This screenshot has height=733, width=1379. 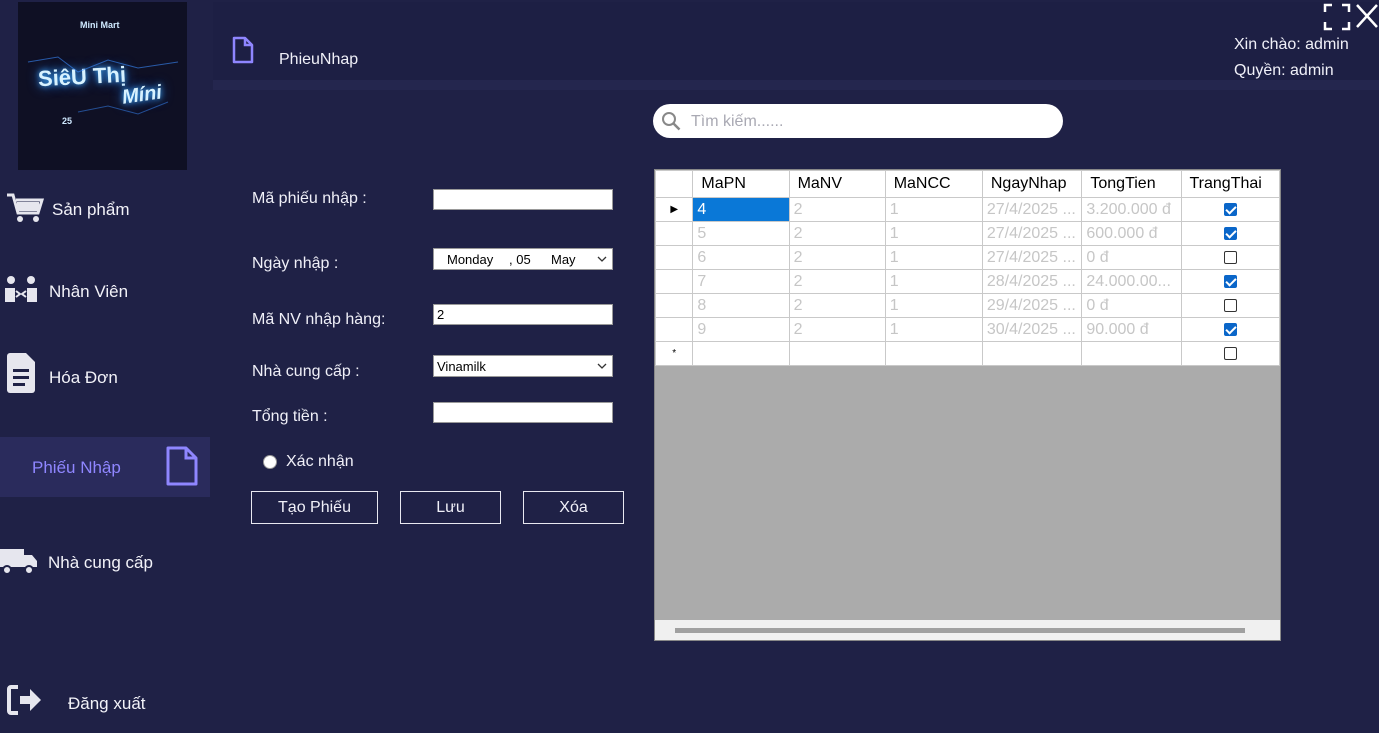 What do you see at coordinates (105, 209) in the screenshot?
I see `sidebar-item-products: Sản phẩm` at bounding box center [105, 209].